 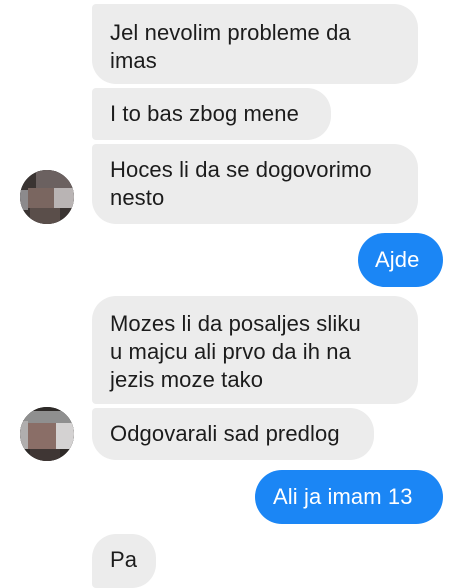 I want to click on message-bubble-sent: Ajde, so click(x=400, y=260).